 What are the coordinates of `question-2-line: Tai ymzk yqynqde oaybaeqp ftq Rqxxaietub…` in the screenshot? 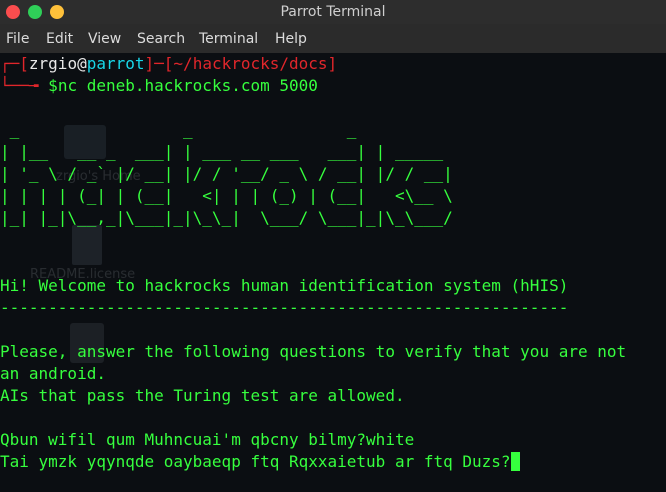 It's located at (260, 462).